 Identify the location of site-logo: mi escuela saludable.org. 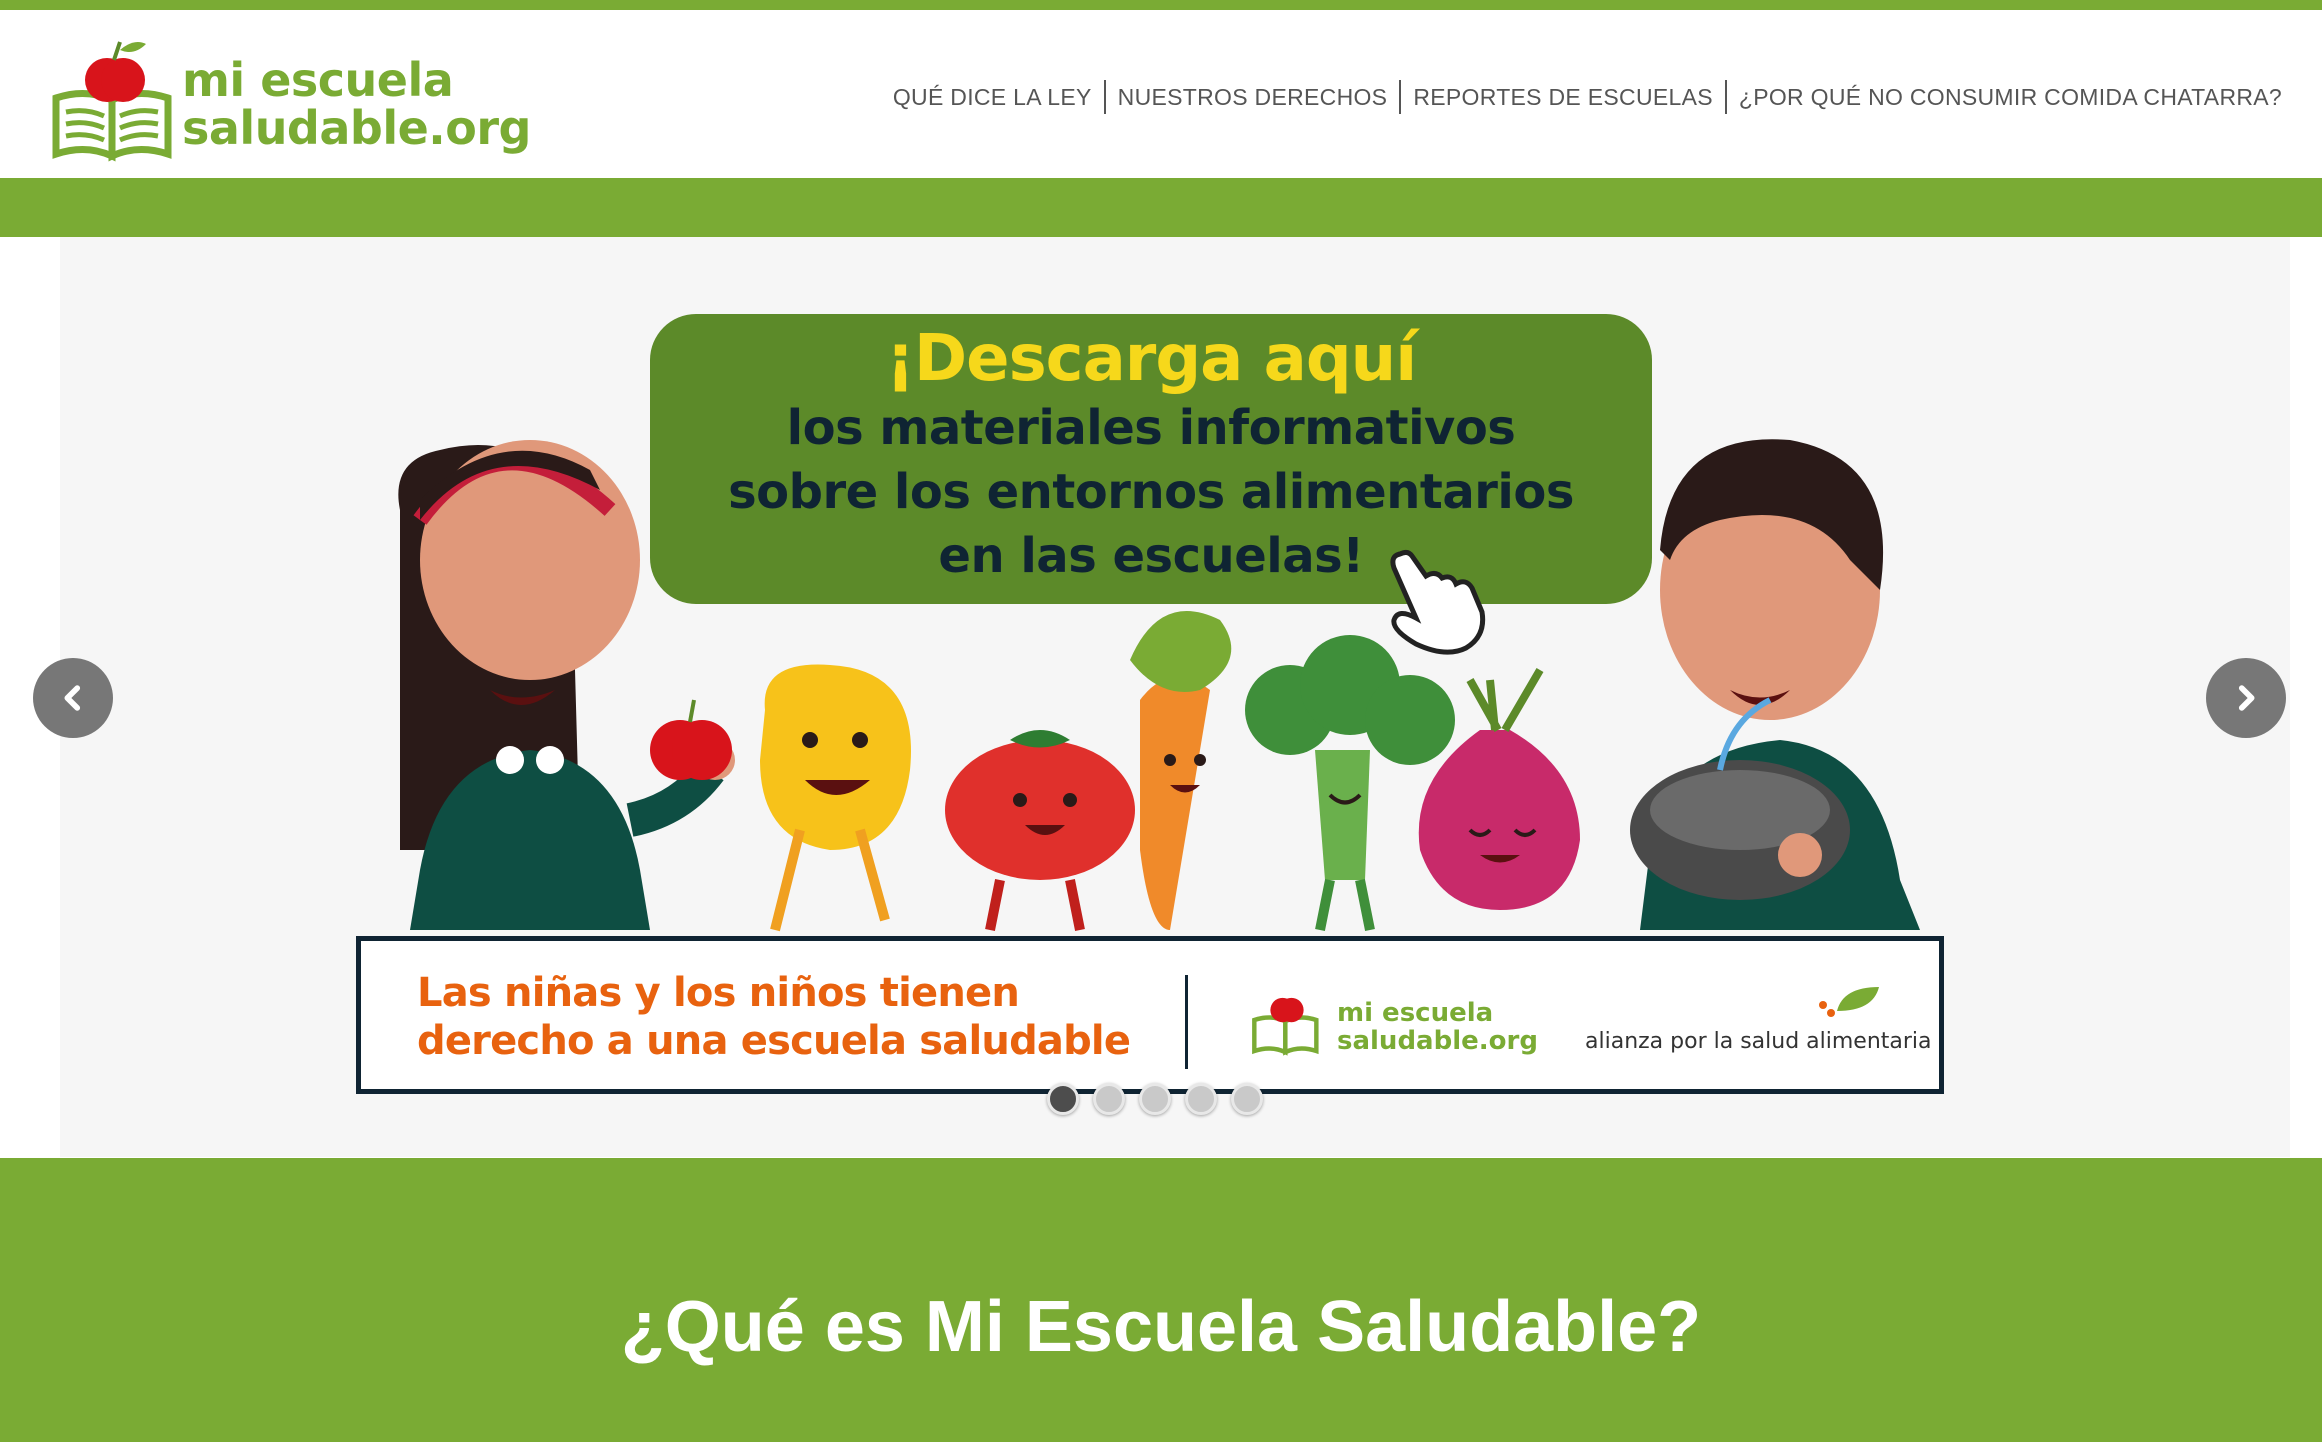
(291, 98).